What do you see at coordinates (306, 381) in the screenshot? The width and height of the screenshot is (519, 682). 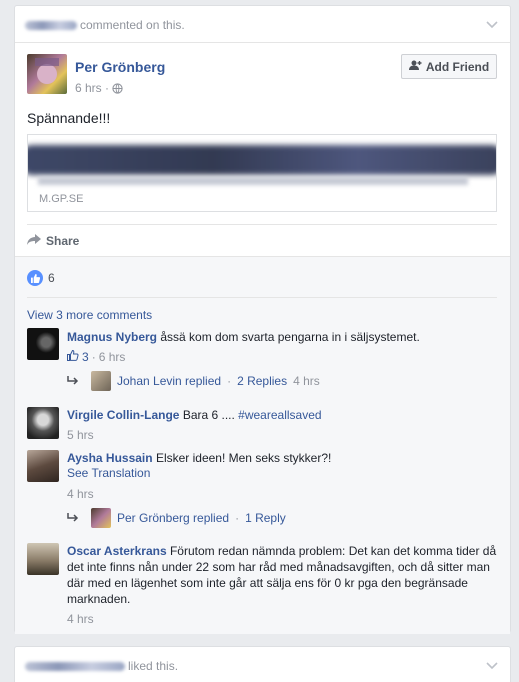 I see `reply-time: 4 hrs` at bounding box center [306, 381].